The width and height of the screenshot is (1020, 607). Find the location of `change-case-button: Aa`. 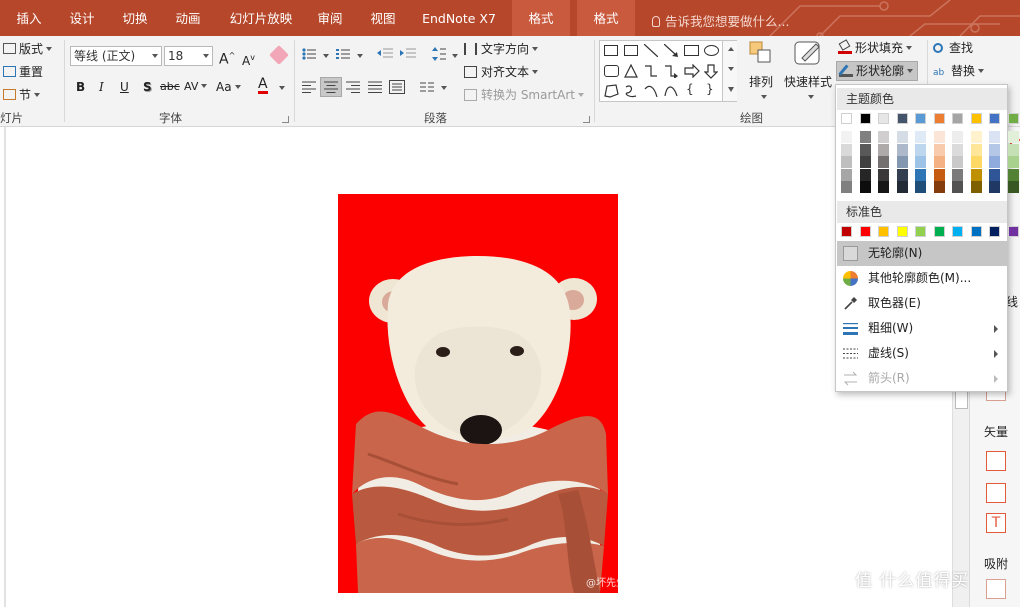

change-case-button: Aa is located at coordinates (228, 87).